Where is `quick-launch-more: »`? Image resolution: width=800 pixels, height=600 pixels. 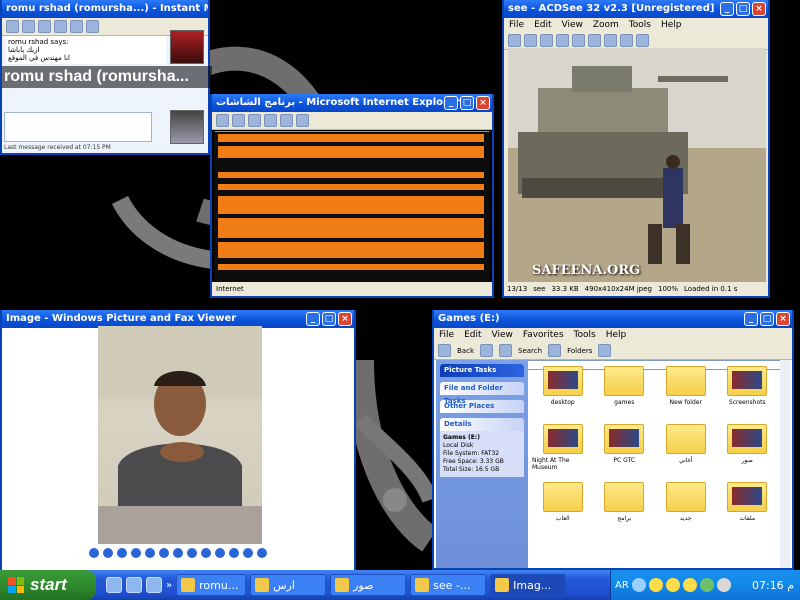 quick-launch-more: » is located at coordinates (169, 585).